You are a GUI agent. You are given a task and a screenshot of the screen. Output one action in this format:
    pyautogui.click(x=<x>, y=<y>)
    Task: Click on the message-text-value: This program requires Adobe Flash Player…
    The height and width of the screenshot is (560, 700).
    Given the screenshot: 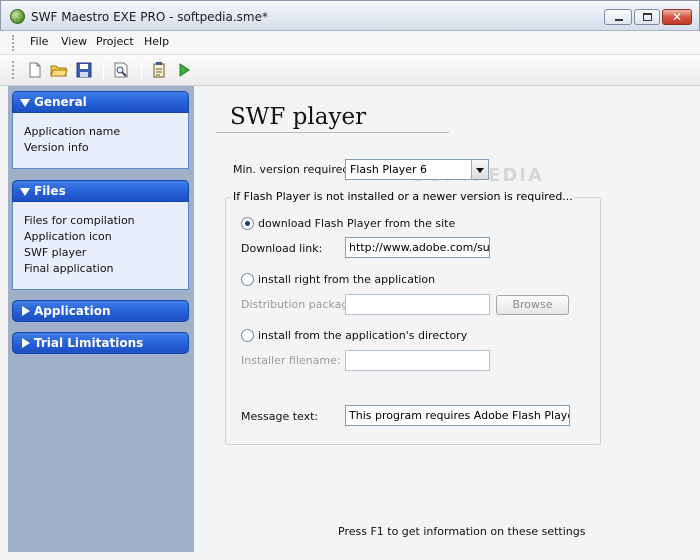 What is the action you would take?
    pyautogui.click(x=459, y=415)
    